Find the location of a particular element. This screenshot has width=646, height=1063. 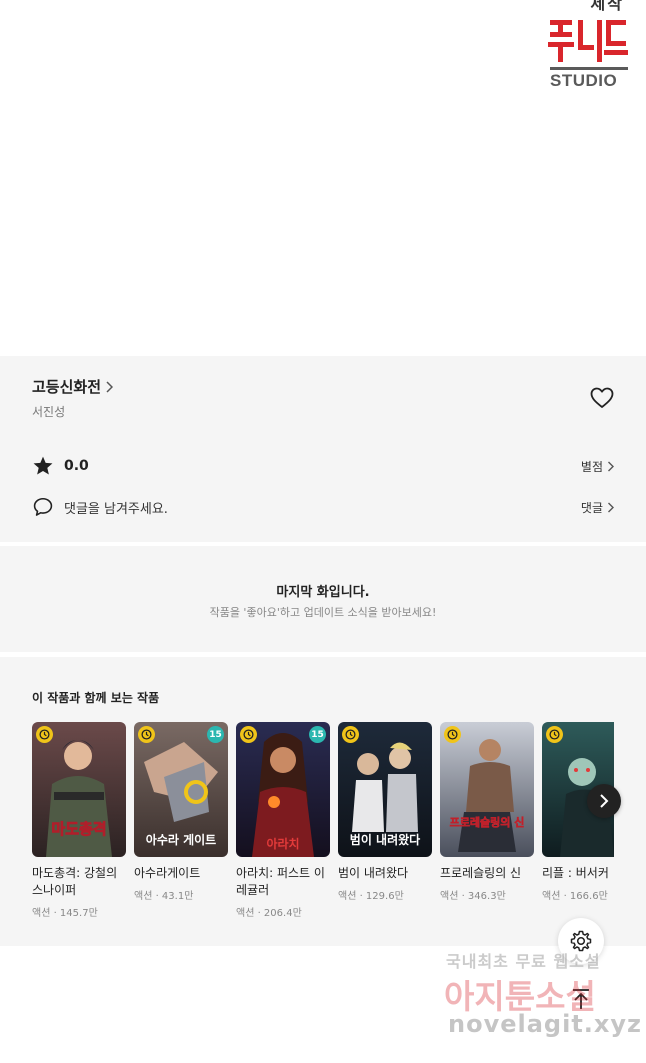

arrow-up-icon is located at coordinates (581, 999).